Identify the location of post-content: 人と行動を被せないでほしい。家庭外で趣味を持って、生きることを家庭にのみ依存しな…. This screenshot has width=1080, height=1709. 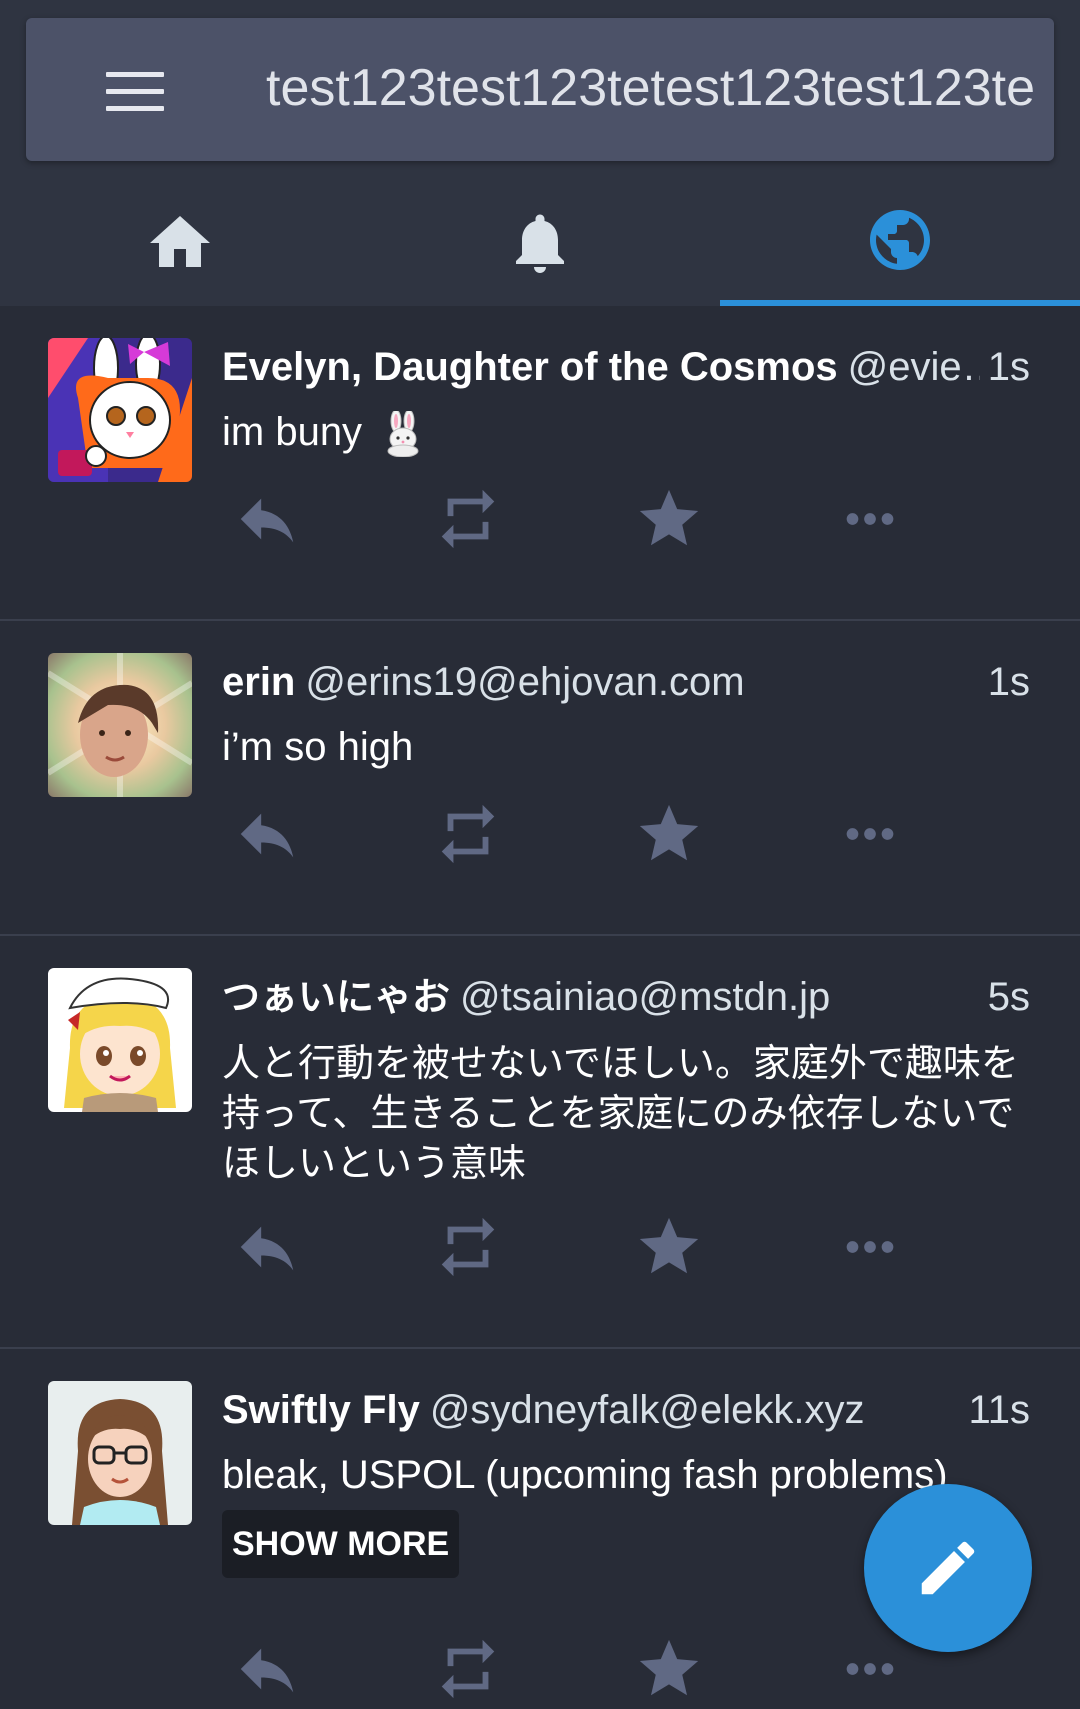
(626, 1113).